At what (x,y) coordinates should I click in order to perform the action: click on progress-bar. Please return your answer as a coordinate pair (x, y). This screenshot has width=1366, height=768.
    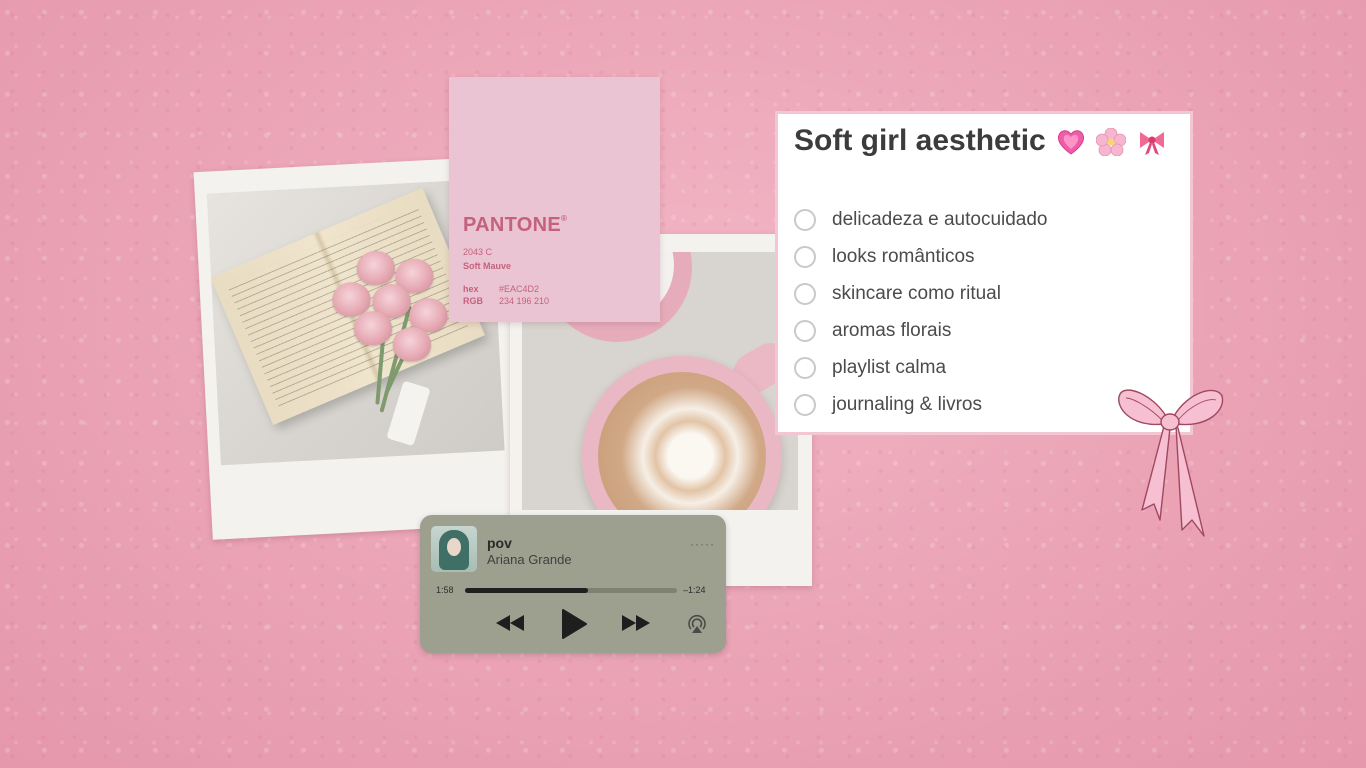
    Looking at the image, I should click on (571, 590).